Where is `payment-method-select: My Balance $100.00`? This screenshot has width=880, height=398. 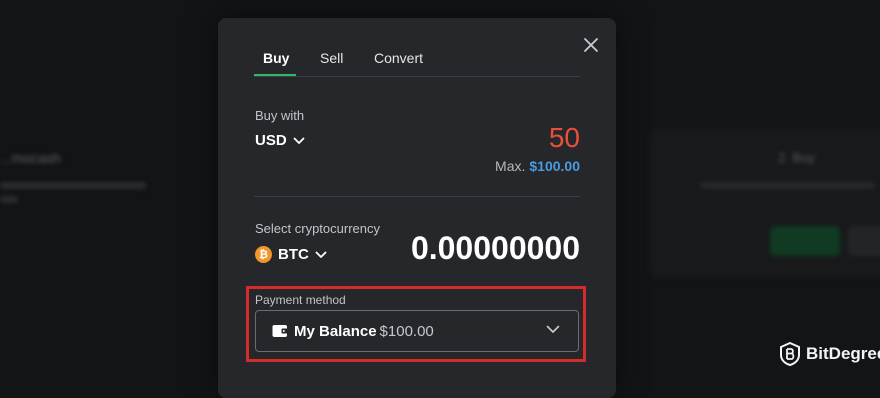
payment-method-select: My Balance $100.00 is located at coordinates (417, 331).